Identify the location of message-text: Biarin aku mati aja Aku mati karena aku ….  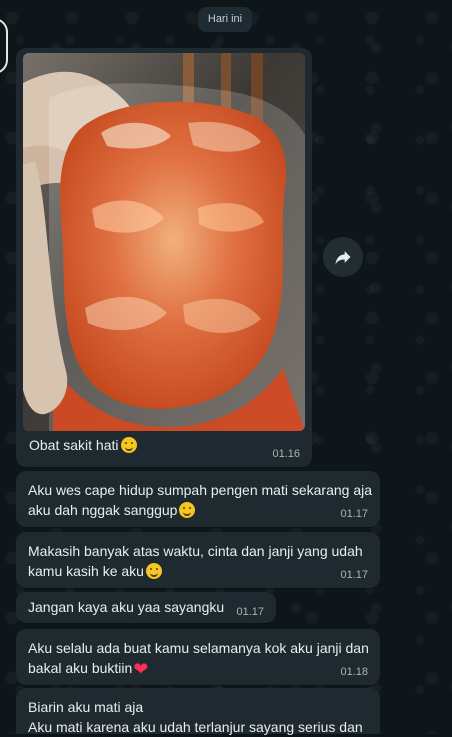
(195, 717).